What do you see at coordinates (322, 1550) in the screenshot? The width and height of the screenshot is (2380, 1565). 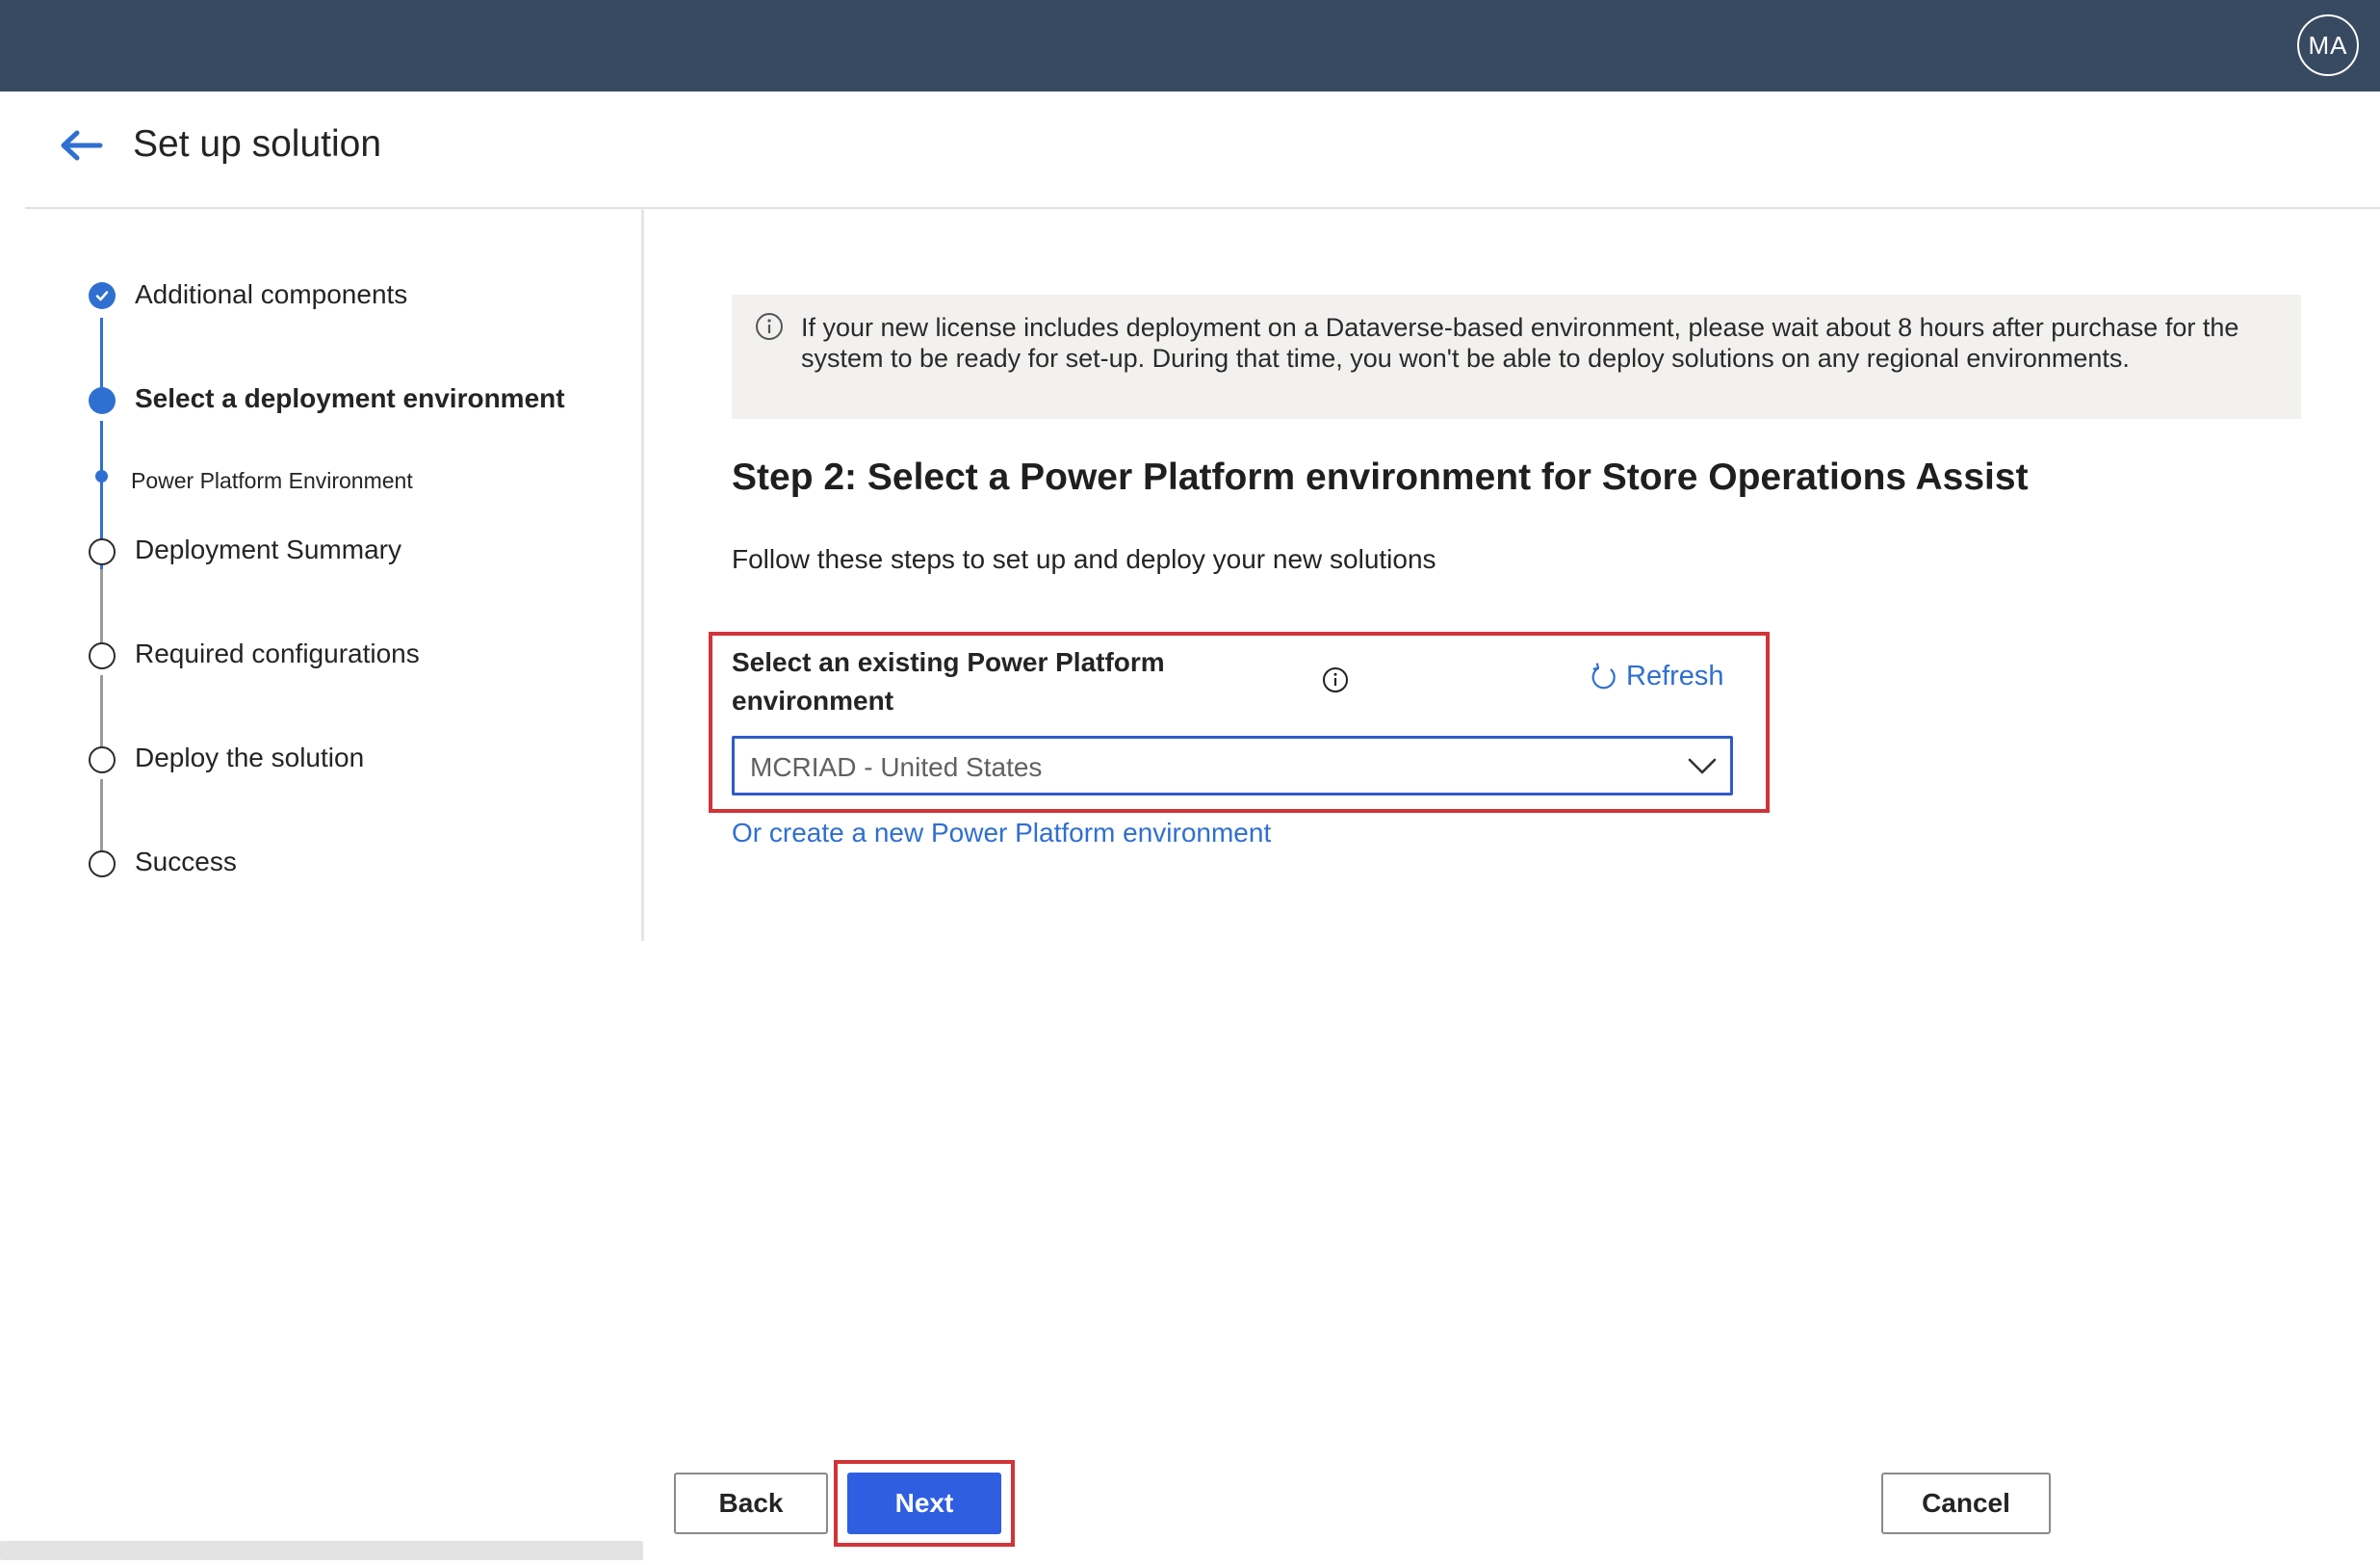 I see `horizontal-scrollbar` at bounding box center [322, 1550].